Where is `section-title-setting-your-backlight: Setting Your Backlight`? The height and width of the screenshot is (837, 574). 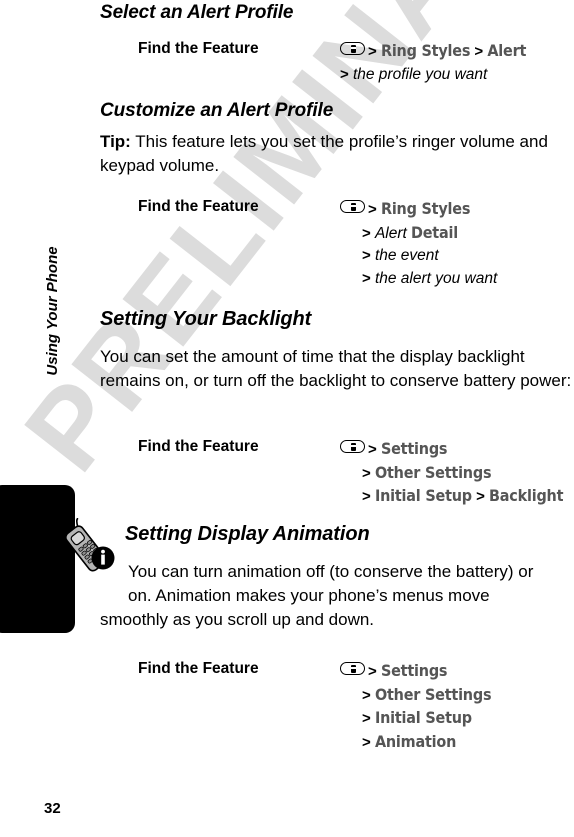
section-title-setting-your-backlight: Setting Your Backlight is located at coordinates (206, 319).